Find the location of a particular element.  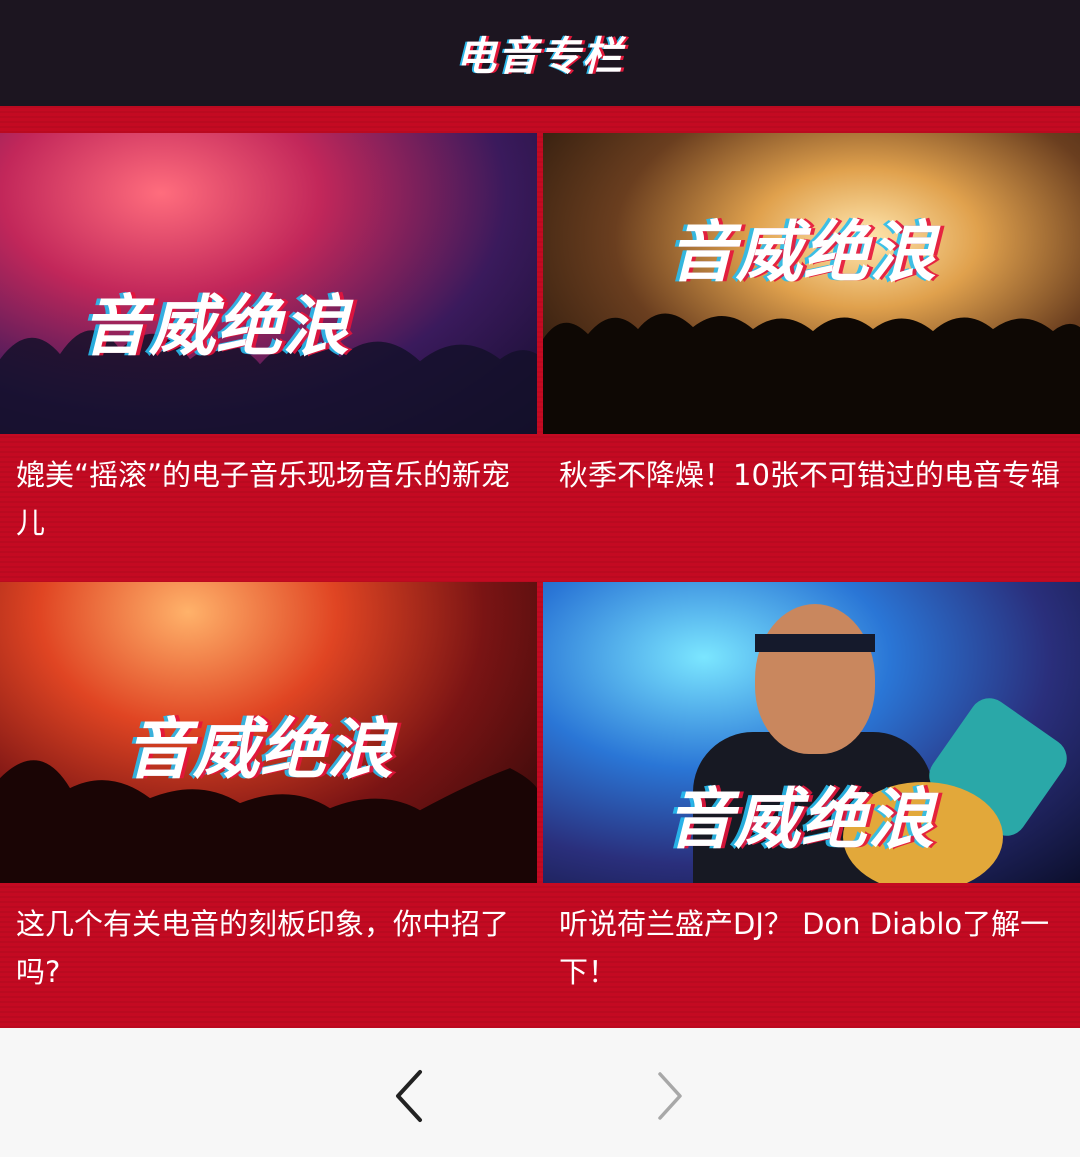

next-button is located at coordinates (670, 1096).